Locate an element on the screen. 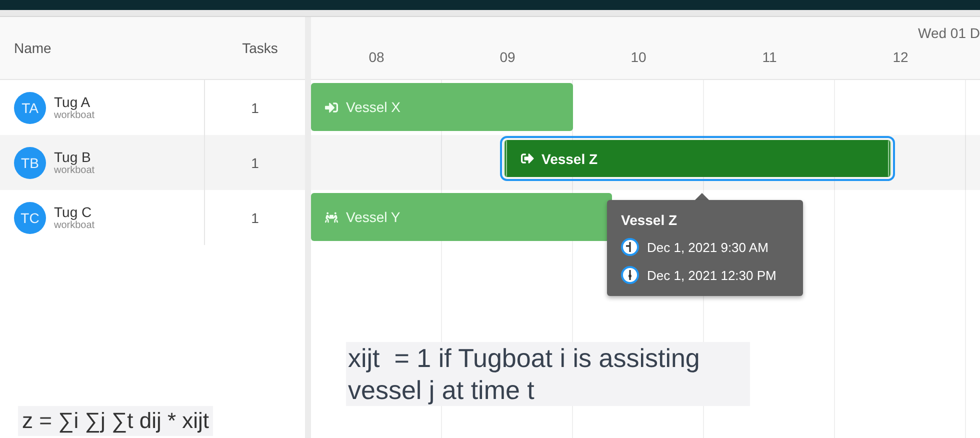 The width and height of the screenshot is (980, 438). column-header: Tasks is located at coordinates (255, 48).